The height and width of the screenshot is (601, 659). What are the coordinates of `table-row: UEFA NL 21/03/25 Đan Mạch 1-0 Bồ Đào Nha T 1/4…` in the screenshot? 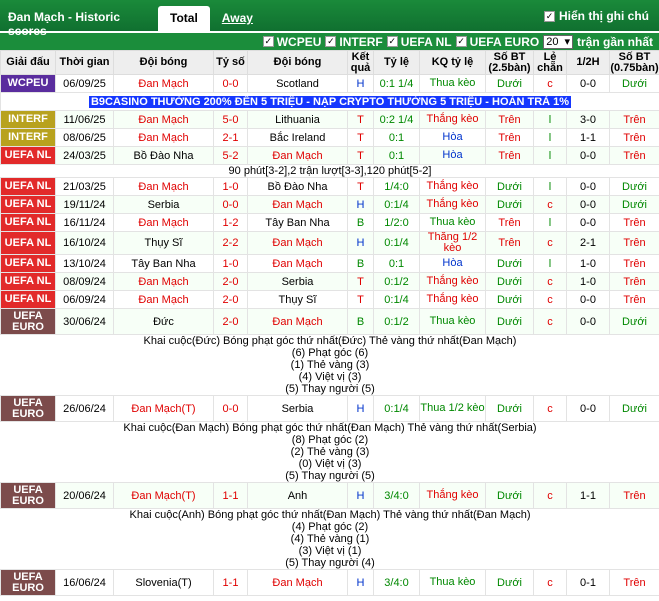 It's located at (329, 186).